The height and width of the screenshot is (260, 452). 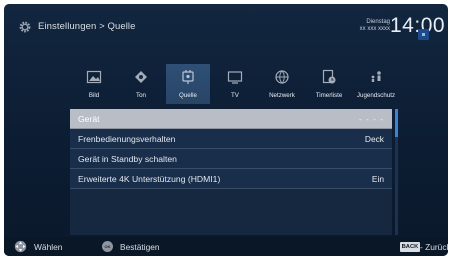 I want to click on tab-tv: TV, so click(x=235, y=84).